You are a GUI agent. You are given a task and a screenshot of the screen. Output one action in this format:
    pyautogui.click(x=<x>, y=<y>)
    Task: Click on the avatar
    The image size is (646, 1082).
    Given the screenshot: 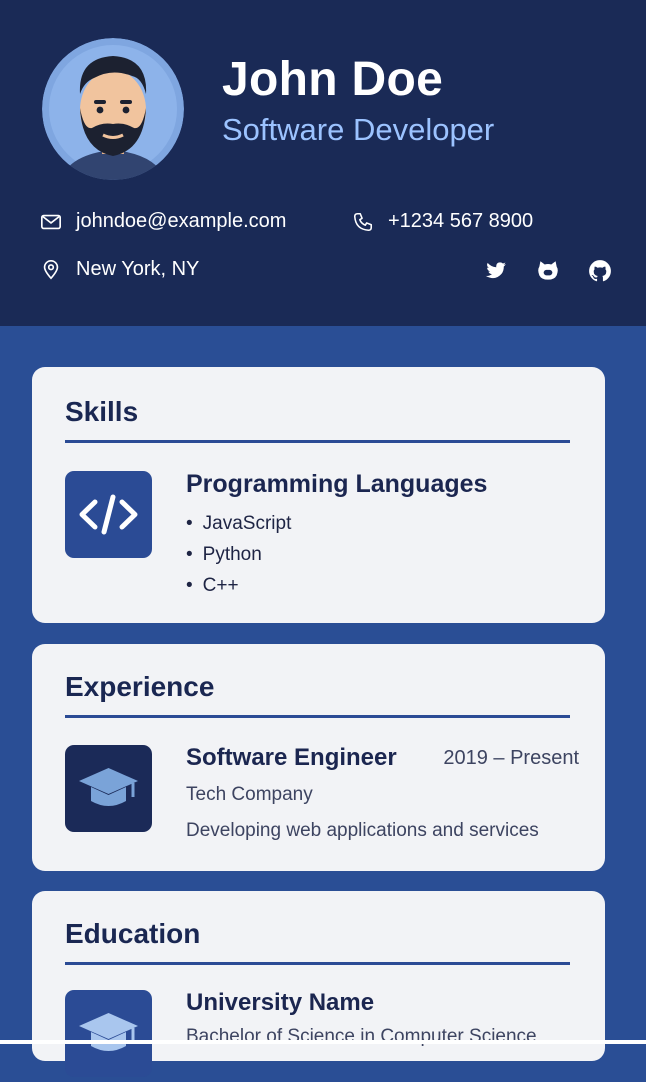 What is the action you would take?
    pyautogui.click(x=113, y=109)
    